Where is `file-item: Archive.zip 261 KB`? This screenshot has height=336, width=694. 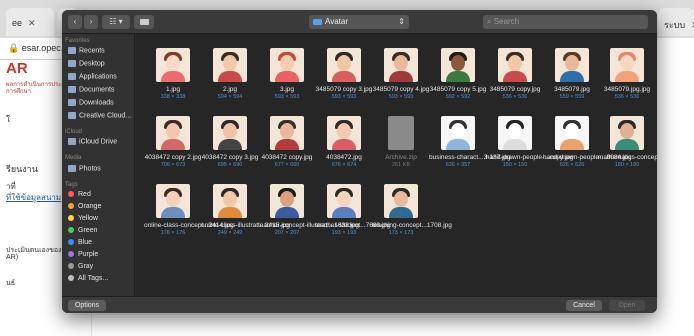 file-item: Archive.zip 261 KB is located at coordinates (401, 142).